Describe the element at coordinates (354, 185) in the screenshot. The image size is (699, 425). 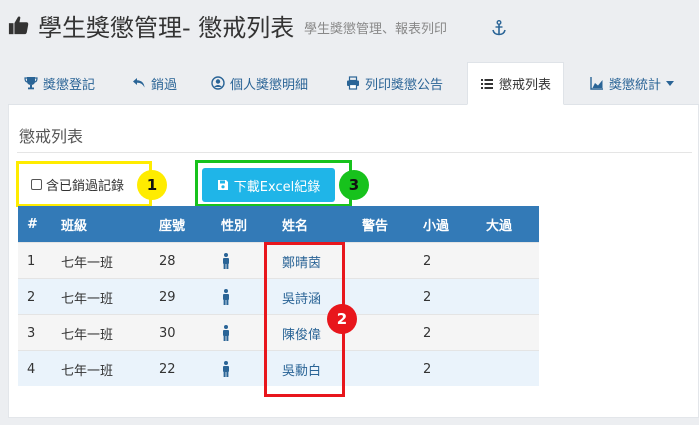
I see `callout-badge-3: 3` at that location.